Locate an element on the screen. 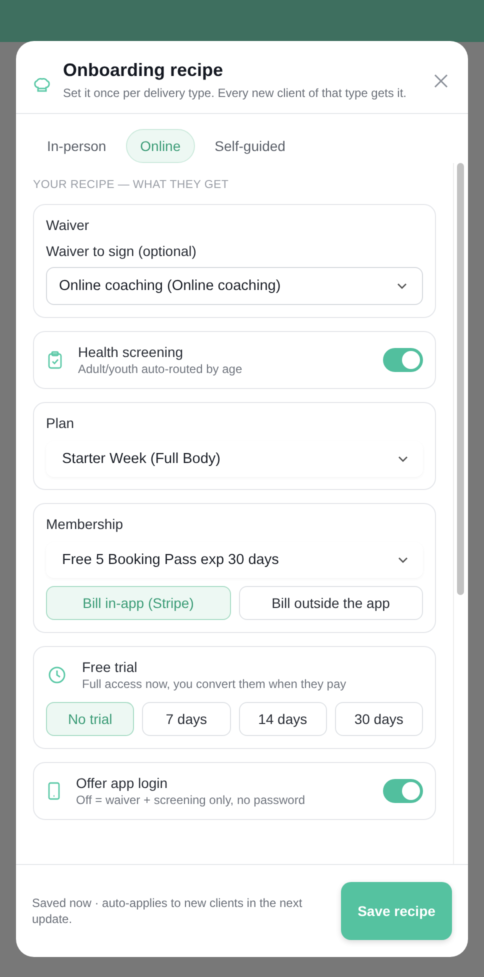 This screenshot has height=977, width=484. scrollbar is located at coordinates (459, 513).